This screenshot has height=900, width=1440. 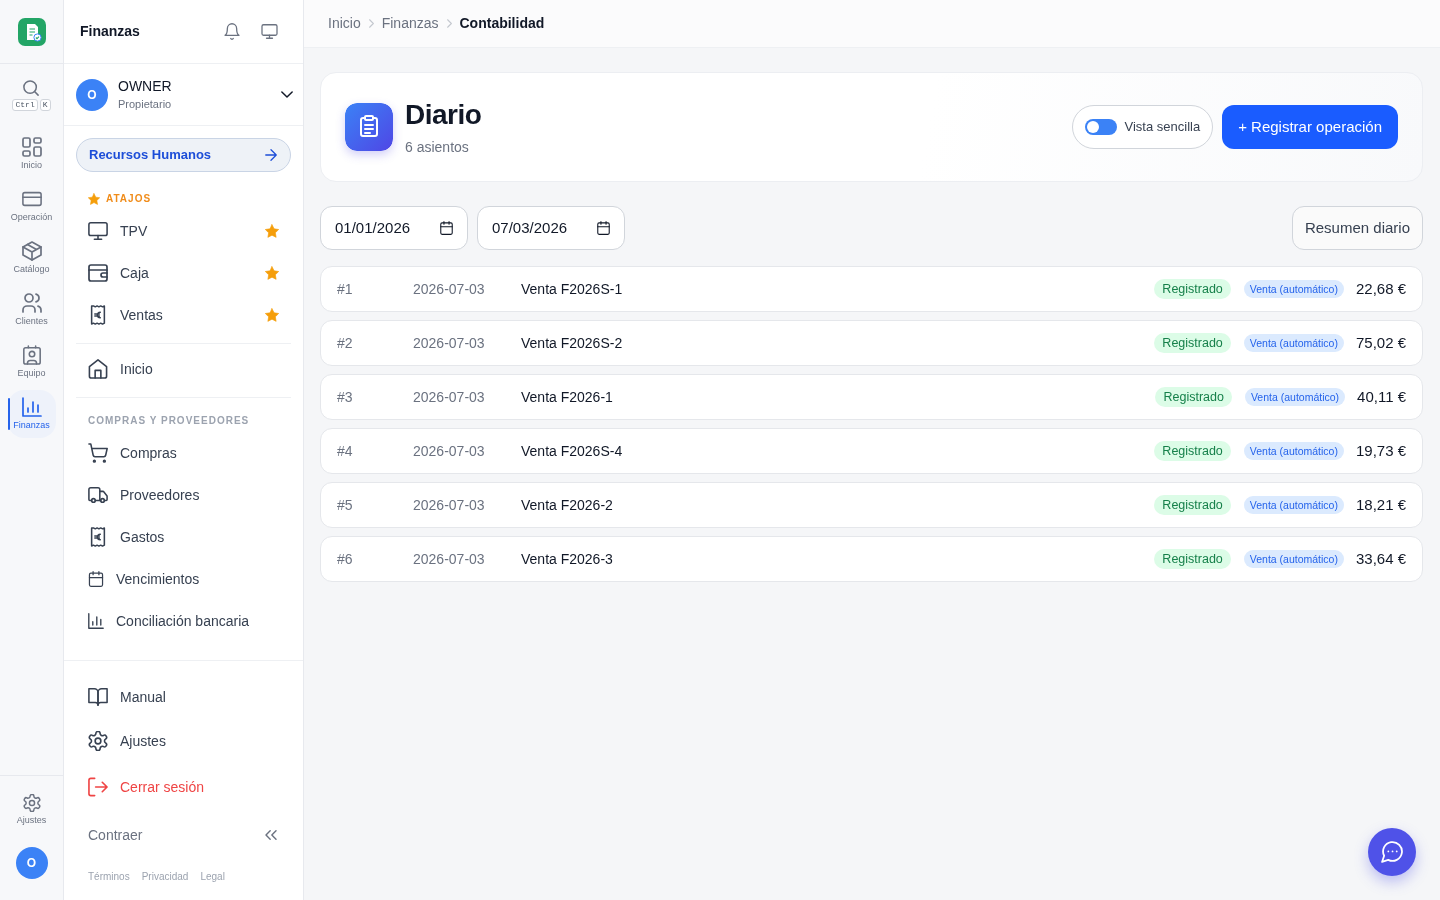 What do you see at coordinates (871, 505) in the screenshot?
I see `entry-row: #5 2026-07-03 Venta F2026-2 Registrado Venta (automático) 18,21 €` at bounding box center [871, 505].